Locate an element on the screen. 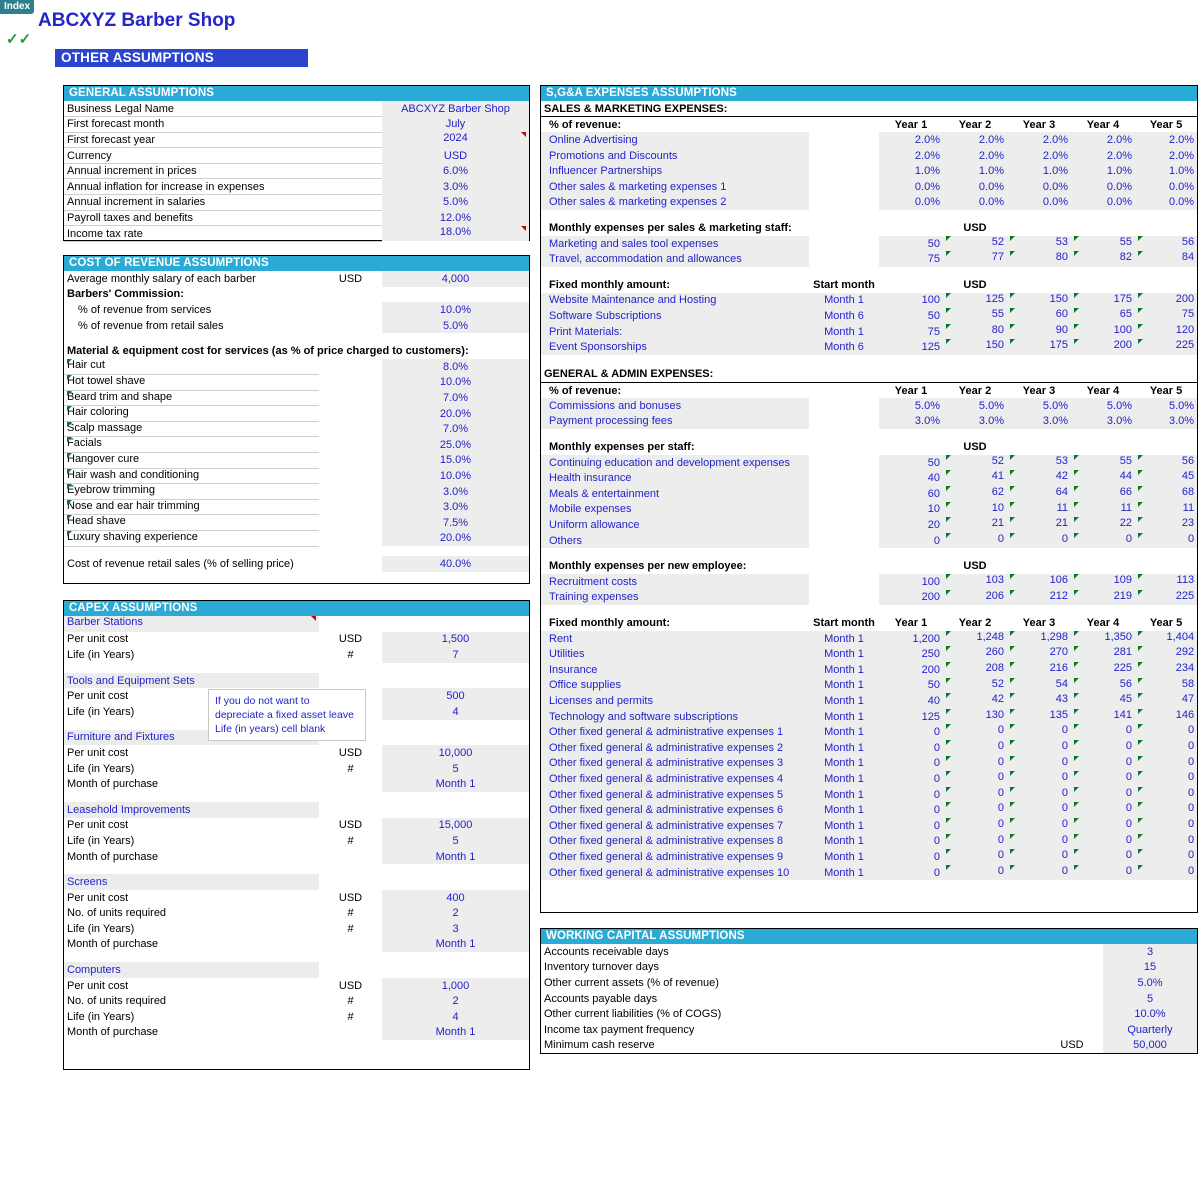 Image resolution: width=1200 pixels, height=1200 pixels. general-value-input: 3.0% is located at coordinates (455, 186).